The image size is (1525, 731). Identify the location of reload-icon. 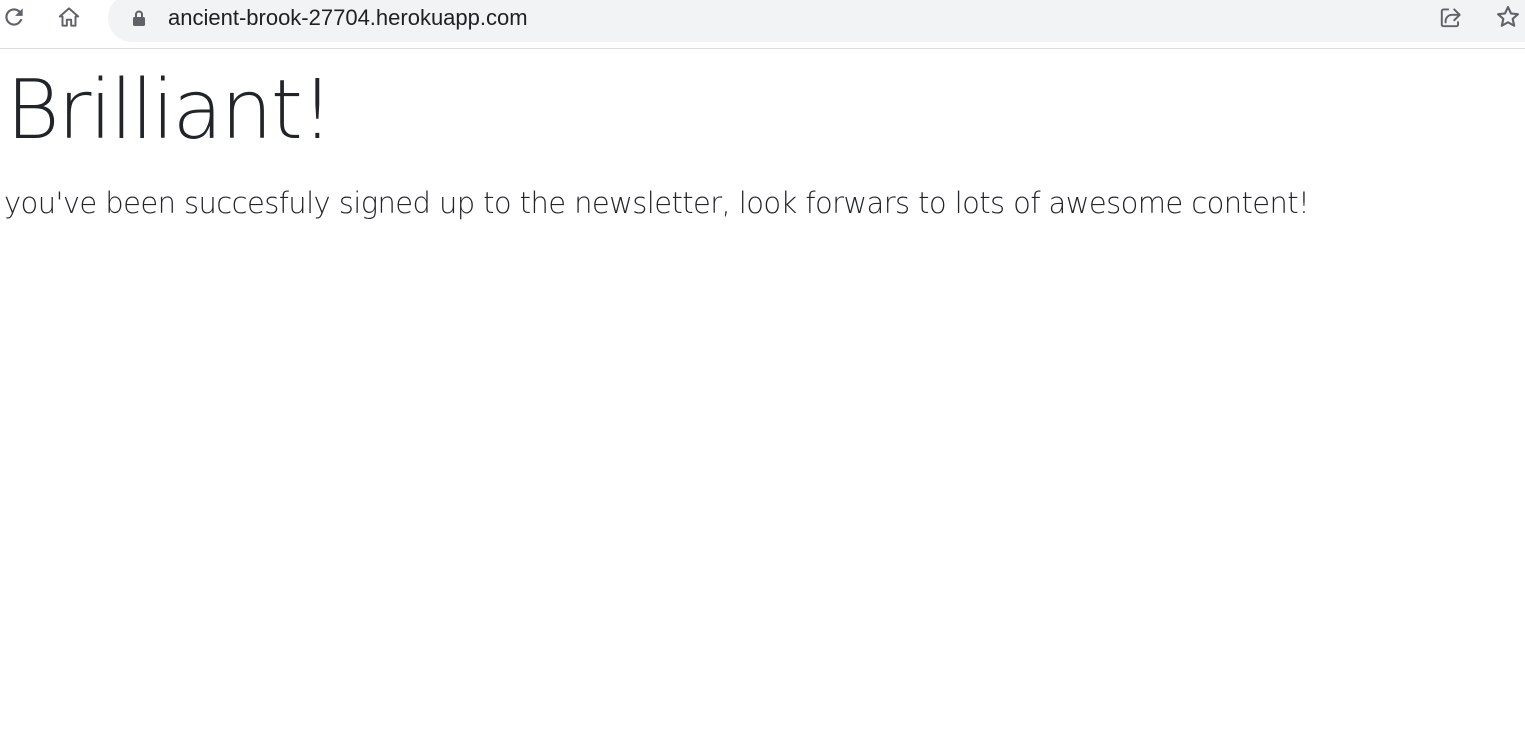
(14, 17).